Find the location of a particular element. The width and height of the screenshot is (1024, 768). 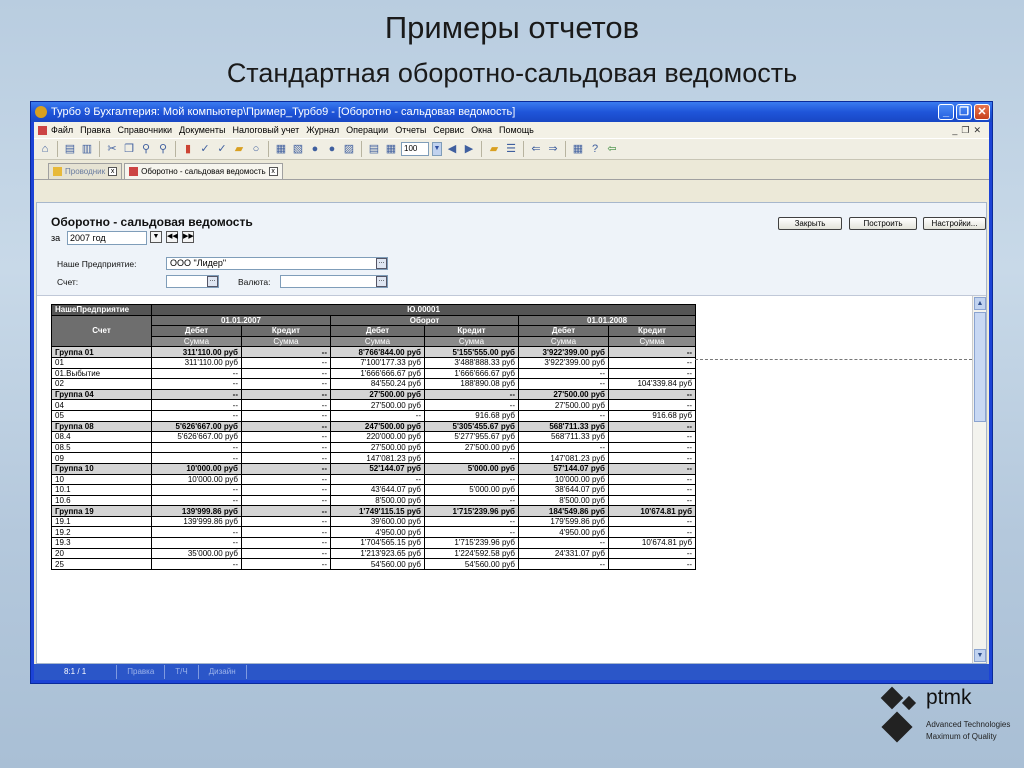

menu-item: Налоговый учет is located at coordinates (265, 130).